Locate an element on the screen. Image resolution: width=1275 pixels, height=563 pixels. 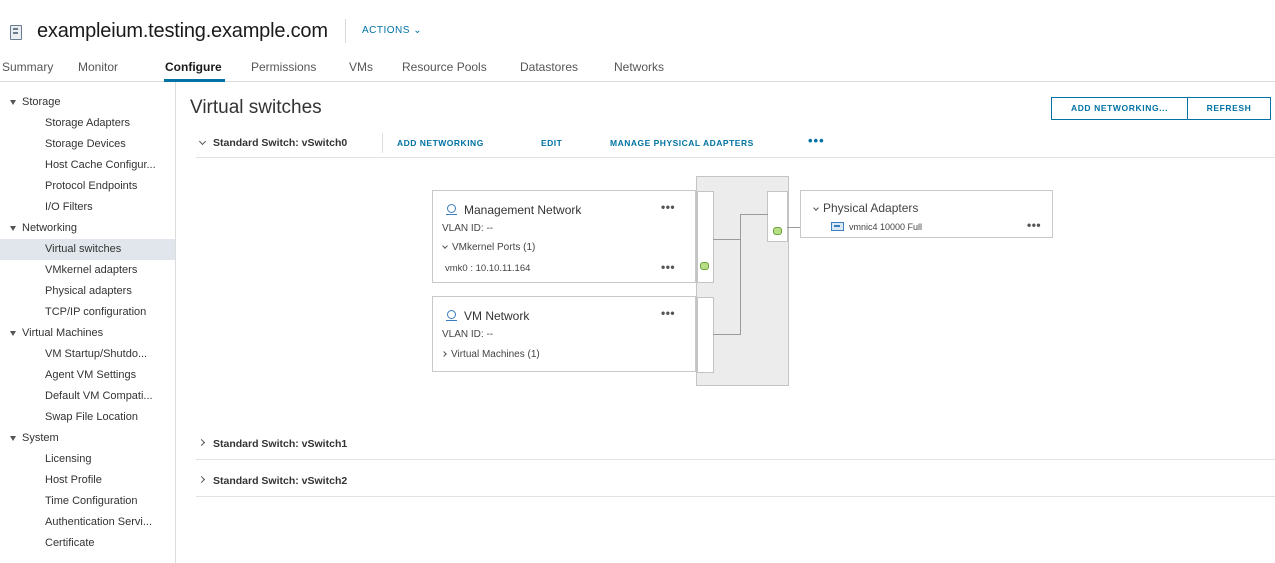
sidebar-item-time-configuration: Time Configuration is located at coordinates (87, 501).